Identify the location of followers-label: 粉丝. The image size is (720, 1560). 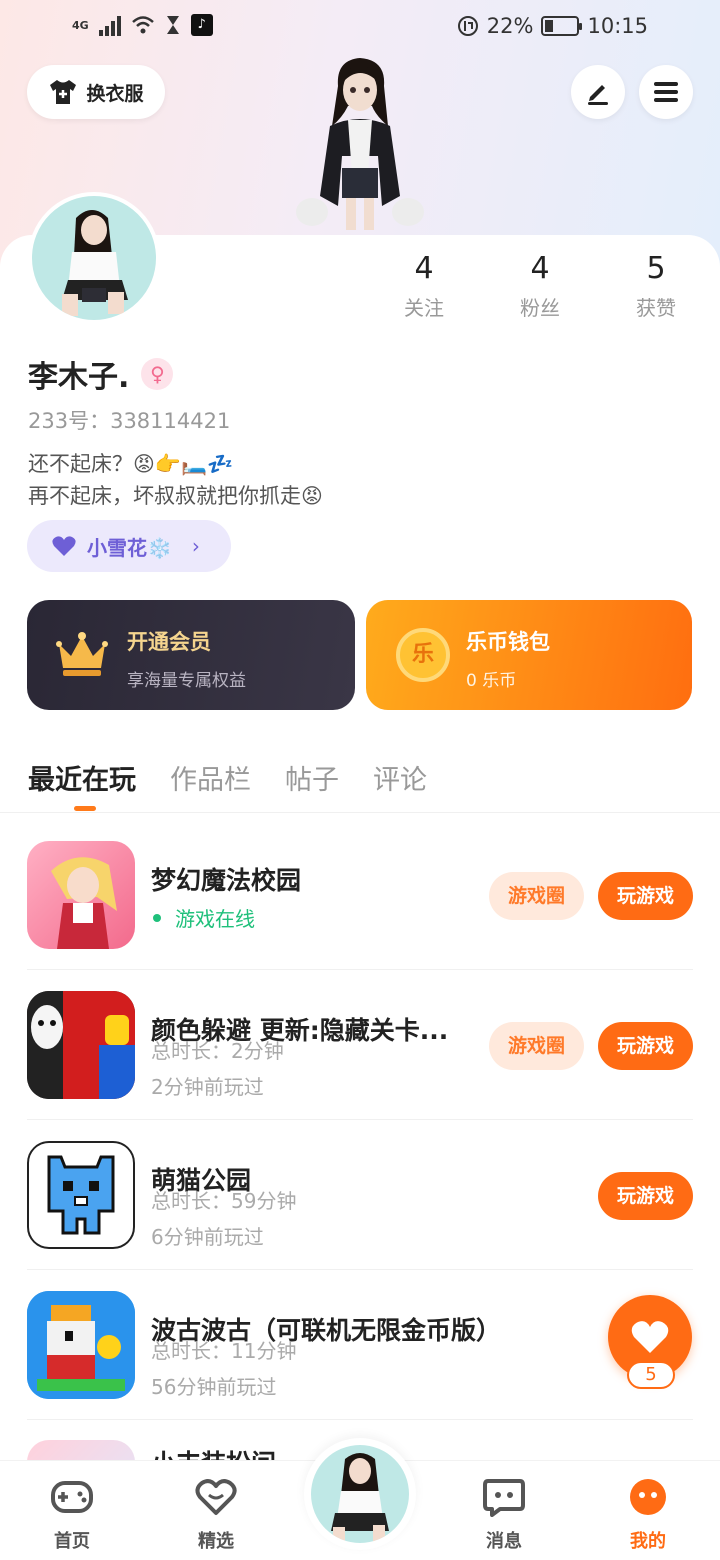
(540, 308).